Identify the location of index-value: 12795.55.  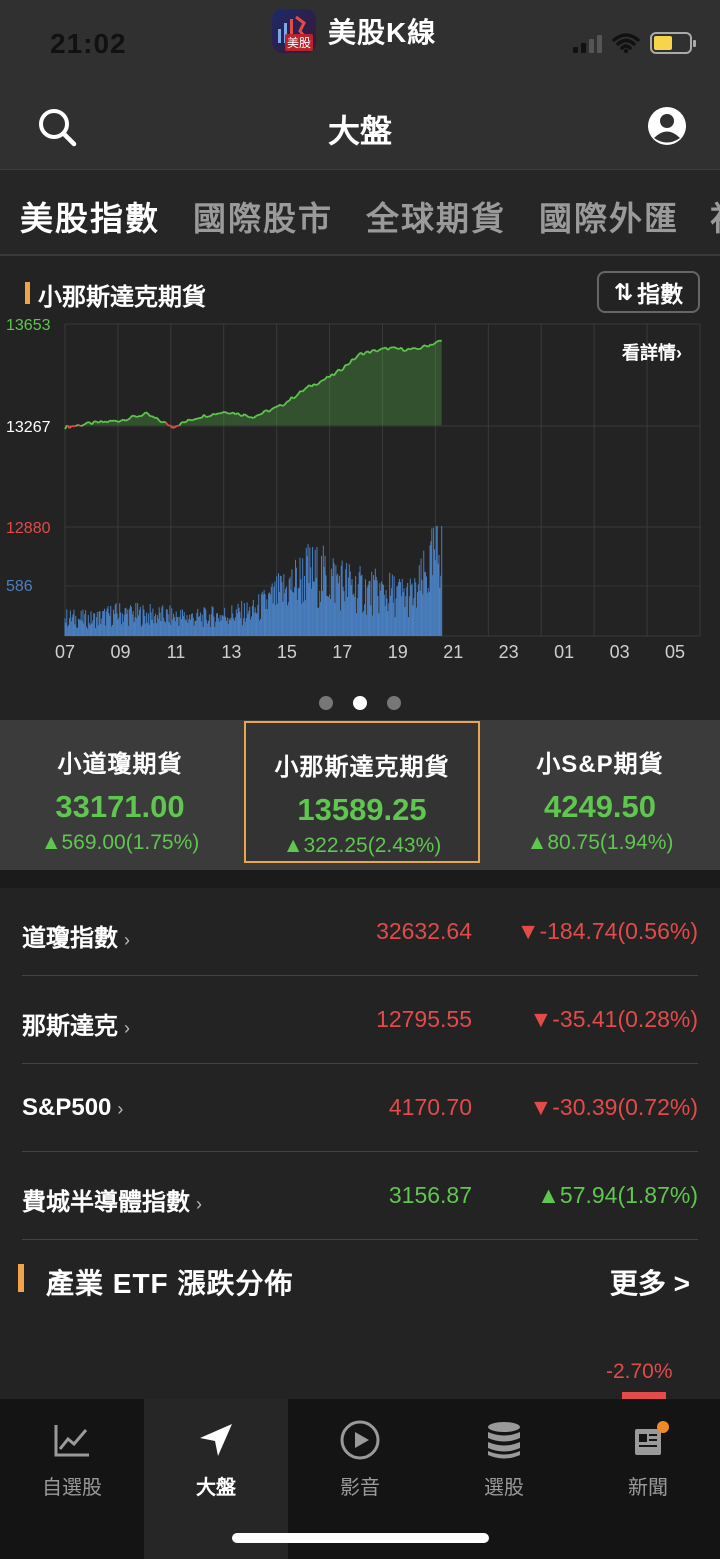
(424, 1019).